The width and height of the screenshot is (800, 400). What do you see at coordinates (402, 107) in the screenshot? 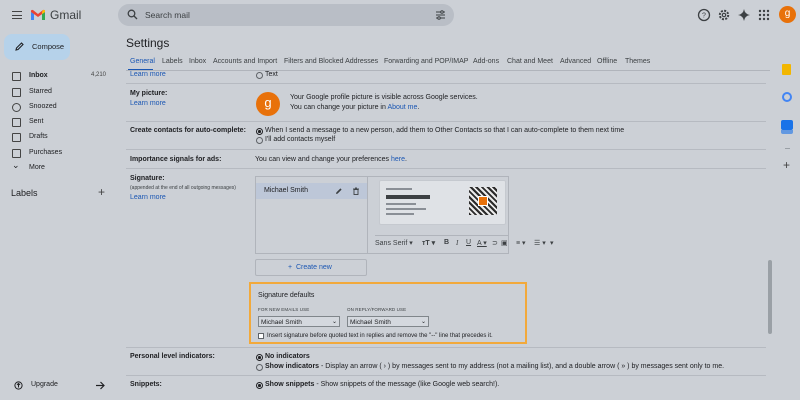
I see `about-me-link: About me` at bounding box center [402, 107].